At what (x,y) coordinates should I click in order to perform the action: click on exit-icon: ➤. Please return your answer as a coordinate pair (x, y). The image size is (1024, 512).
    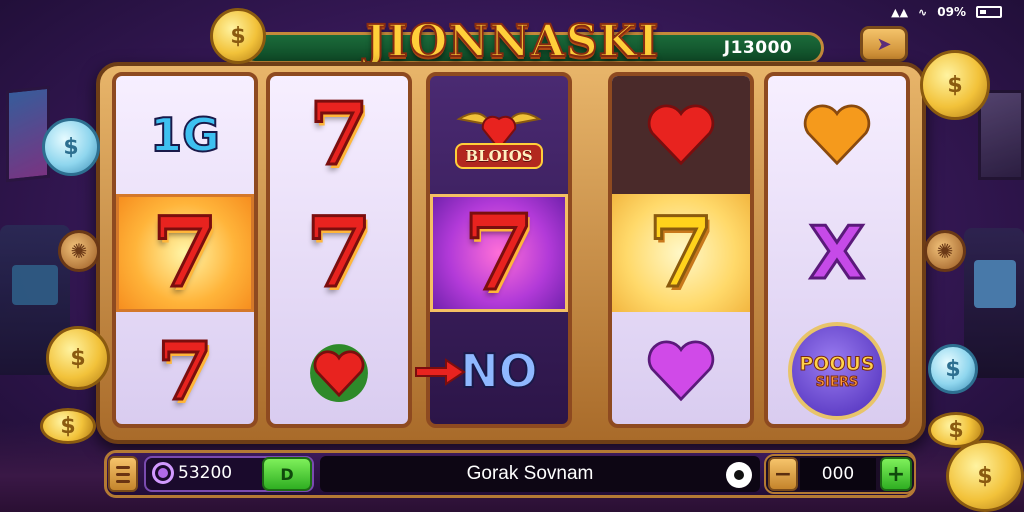
    Looking at the image, I should click on (884, 44).